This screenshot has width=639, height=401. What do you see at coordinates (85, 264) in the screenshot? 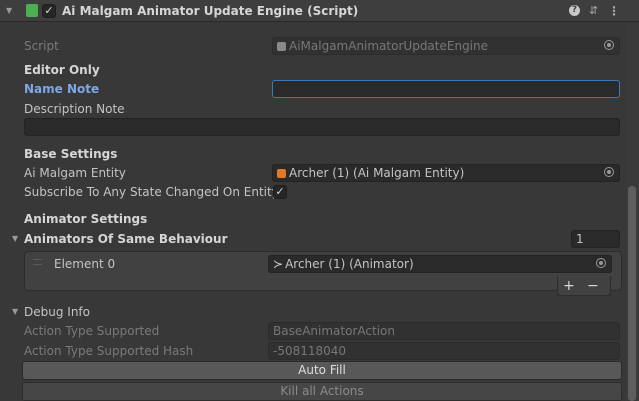
I see `element-0-label: Element 0` at bounding box center [85, 264].